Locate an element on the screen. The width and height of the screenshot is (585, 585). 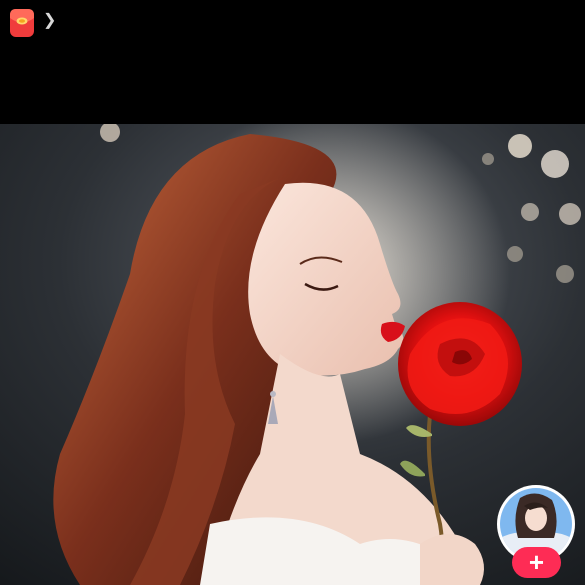
chevron-right-icon: ❯ is located at coordinates (49, 21).